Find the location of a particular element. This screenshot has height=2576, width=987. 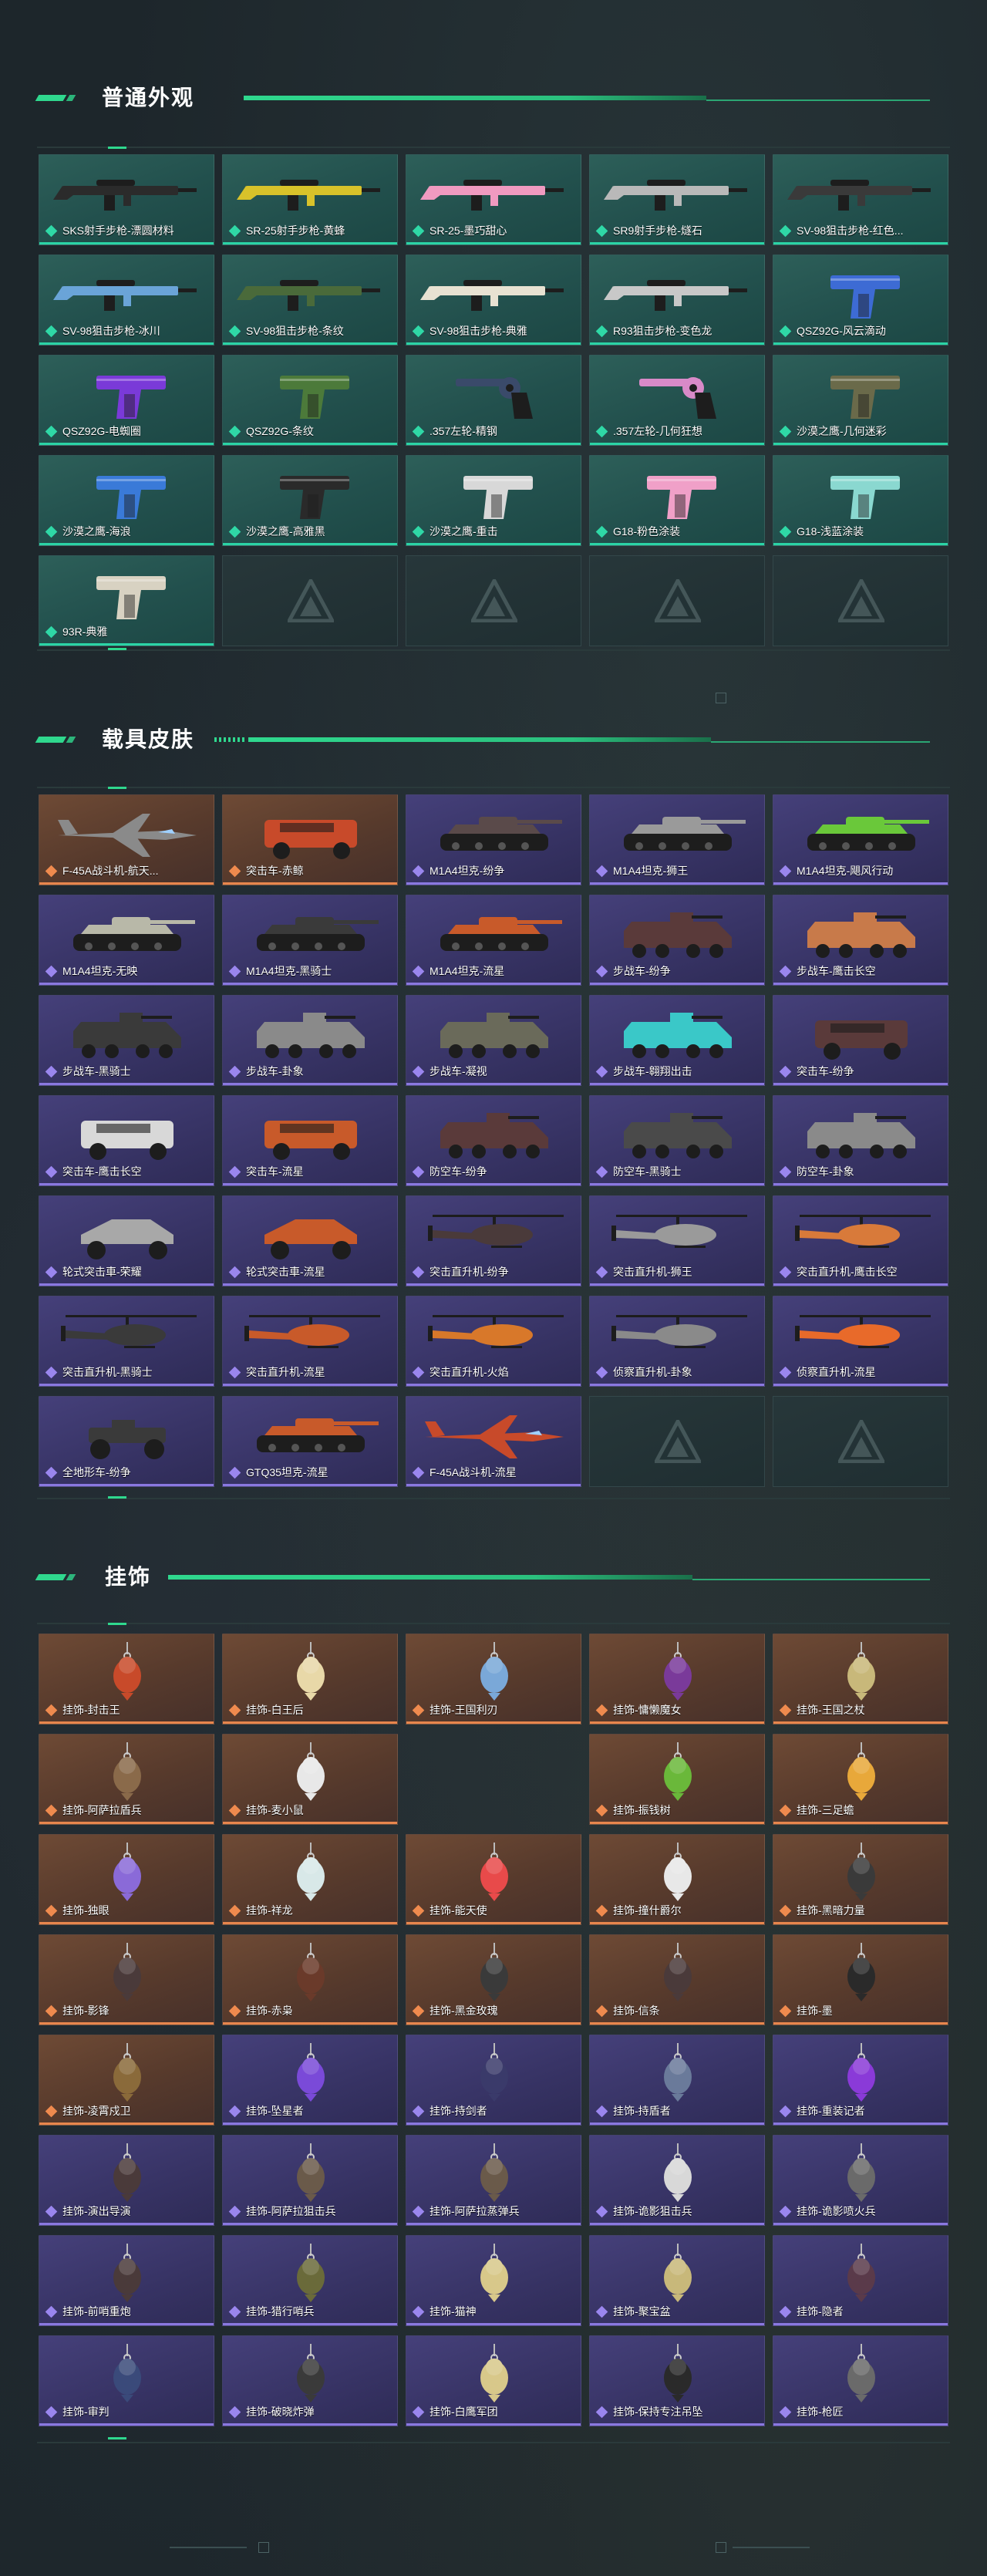

vehicle-item-card: 步战车-黑骑士 is located at coordinates (127, 1040).